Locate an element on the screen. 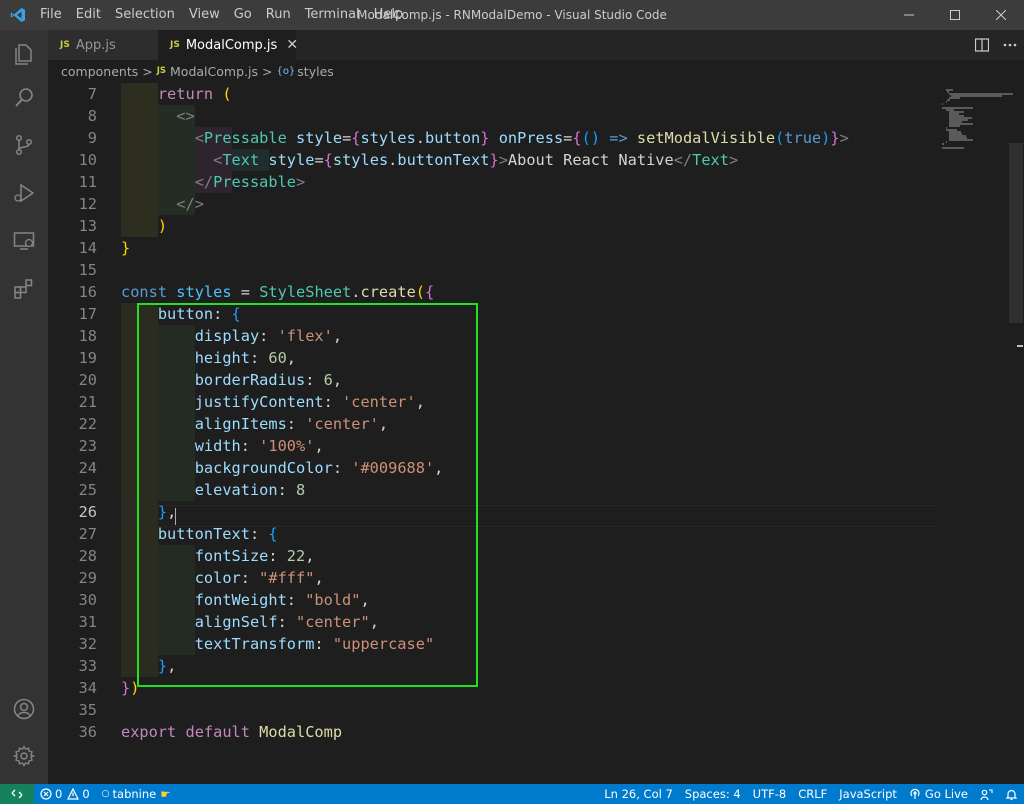 This screenshot has width=1024, height=804. line-number: 12 is located at coordinates (87, 204).